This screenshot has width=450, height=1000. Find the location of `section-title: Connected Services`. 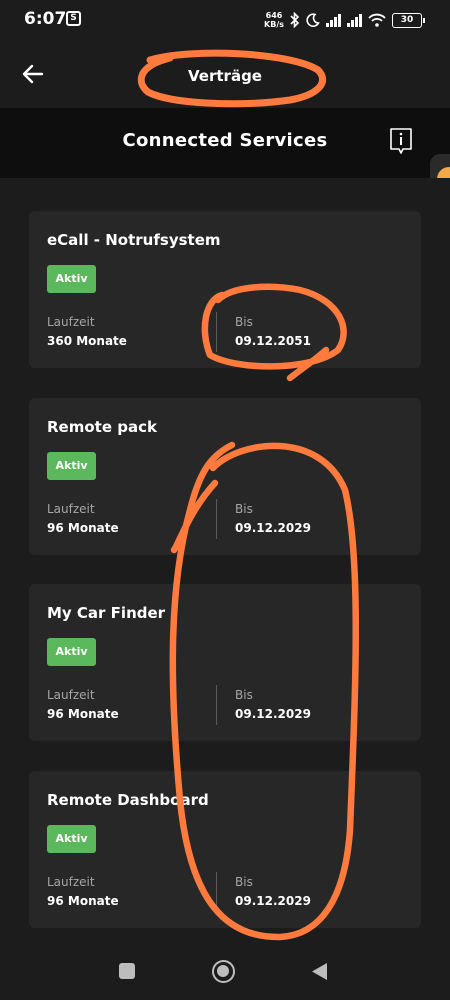

section-title: Connected Services is located at coordinates (225, 140).